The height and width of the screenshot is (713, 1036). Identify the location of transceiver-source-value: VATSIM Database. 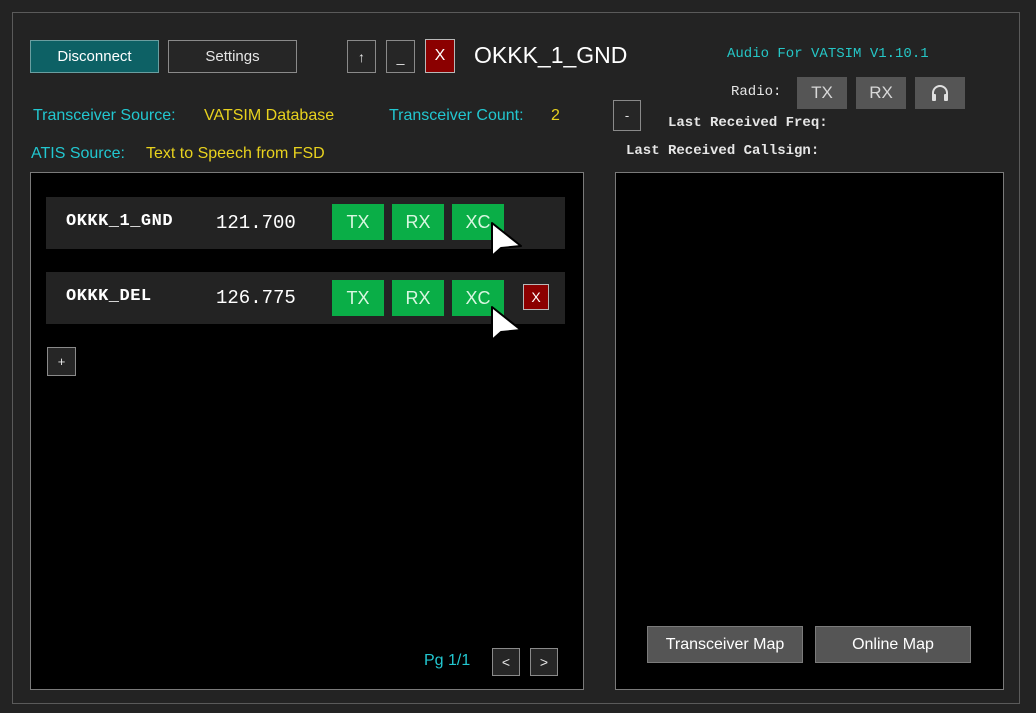
(269, 115).